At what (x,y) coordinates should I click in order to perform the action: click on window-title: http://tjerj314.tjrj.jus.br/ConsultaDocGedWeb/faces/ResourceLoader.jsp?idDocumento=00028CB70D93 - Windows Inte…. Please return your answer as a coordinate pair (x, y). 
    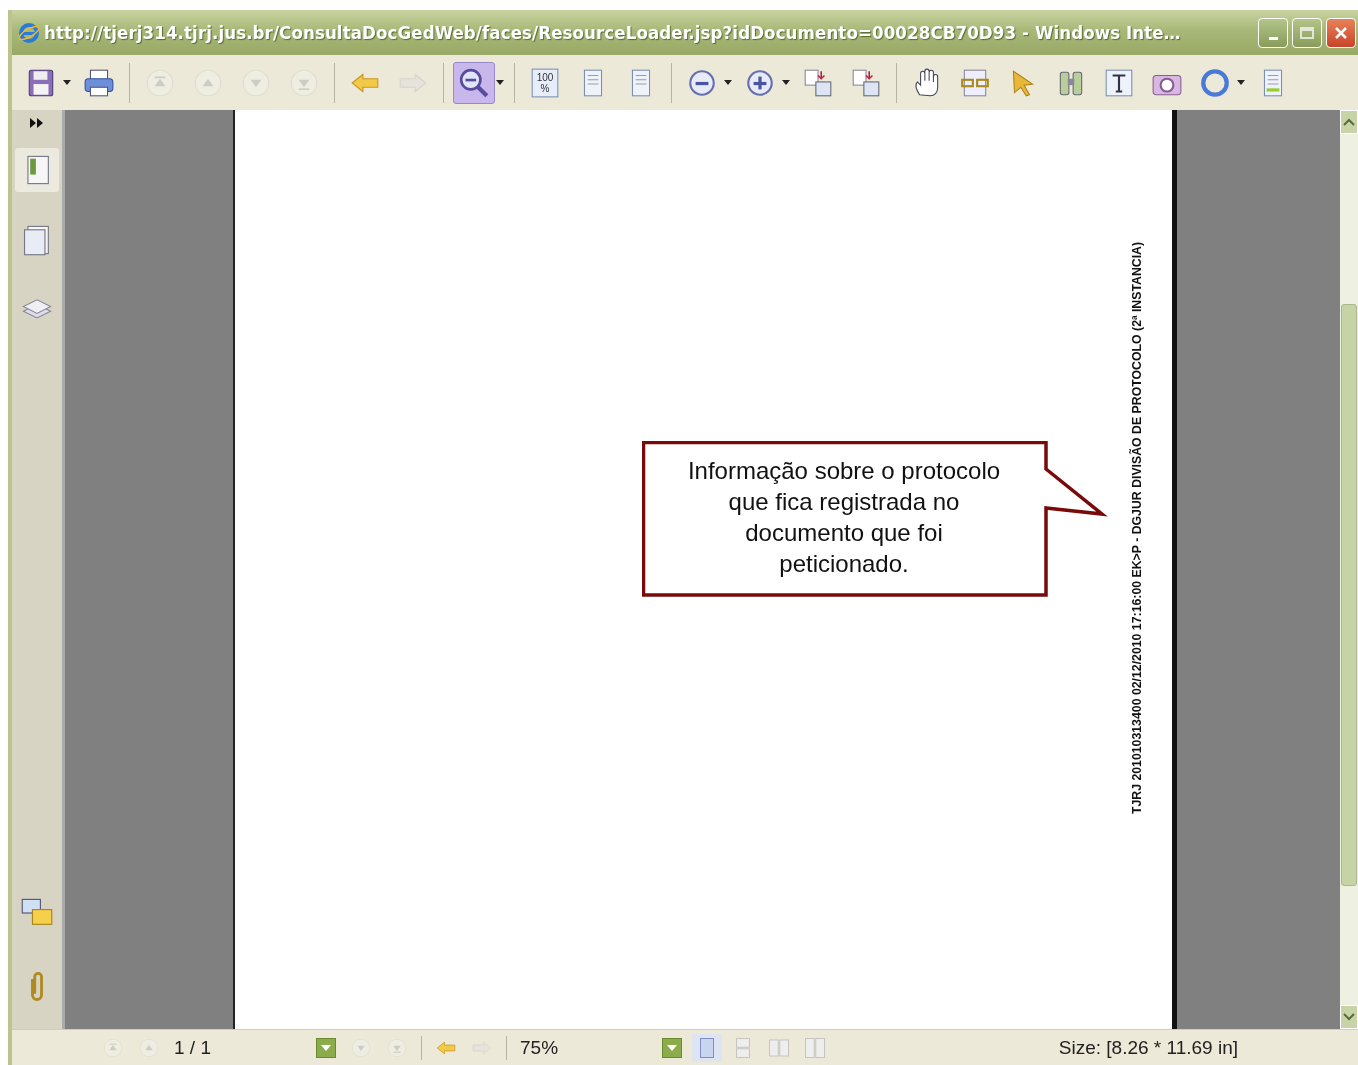
    Looking at the image, I should click on (613, 32).